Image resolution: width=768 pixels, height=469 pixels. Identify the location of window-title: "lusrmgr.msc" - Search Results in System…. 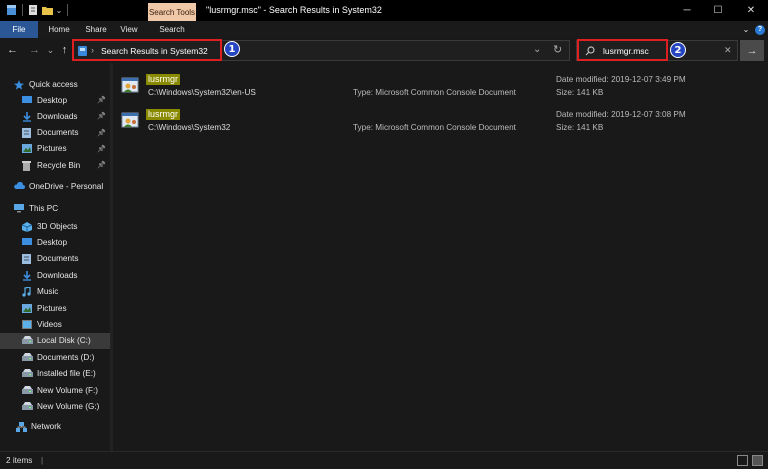
(294, 10).